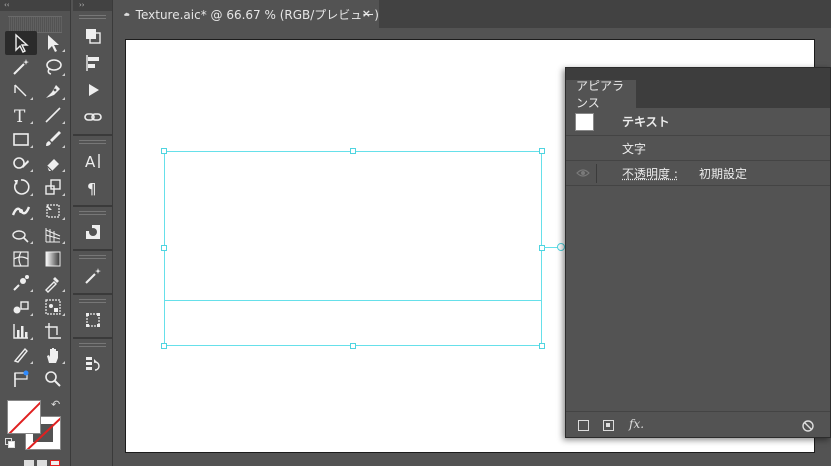 This screenshot has height=466, width=831. Describe the element at coordinates (583, 173) in the screenshot. I see `visibility-eye-icon` at that location.